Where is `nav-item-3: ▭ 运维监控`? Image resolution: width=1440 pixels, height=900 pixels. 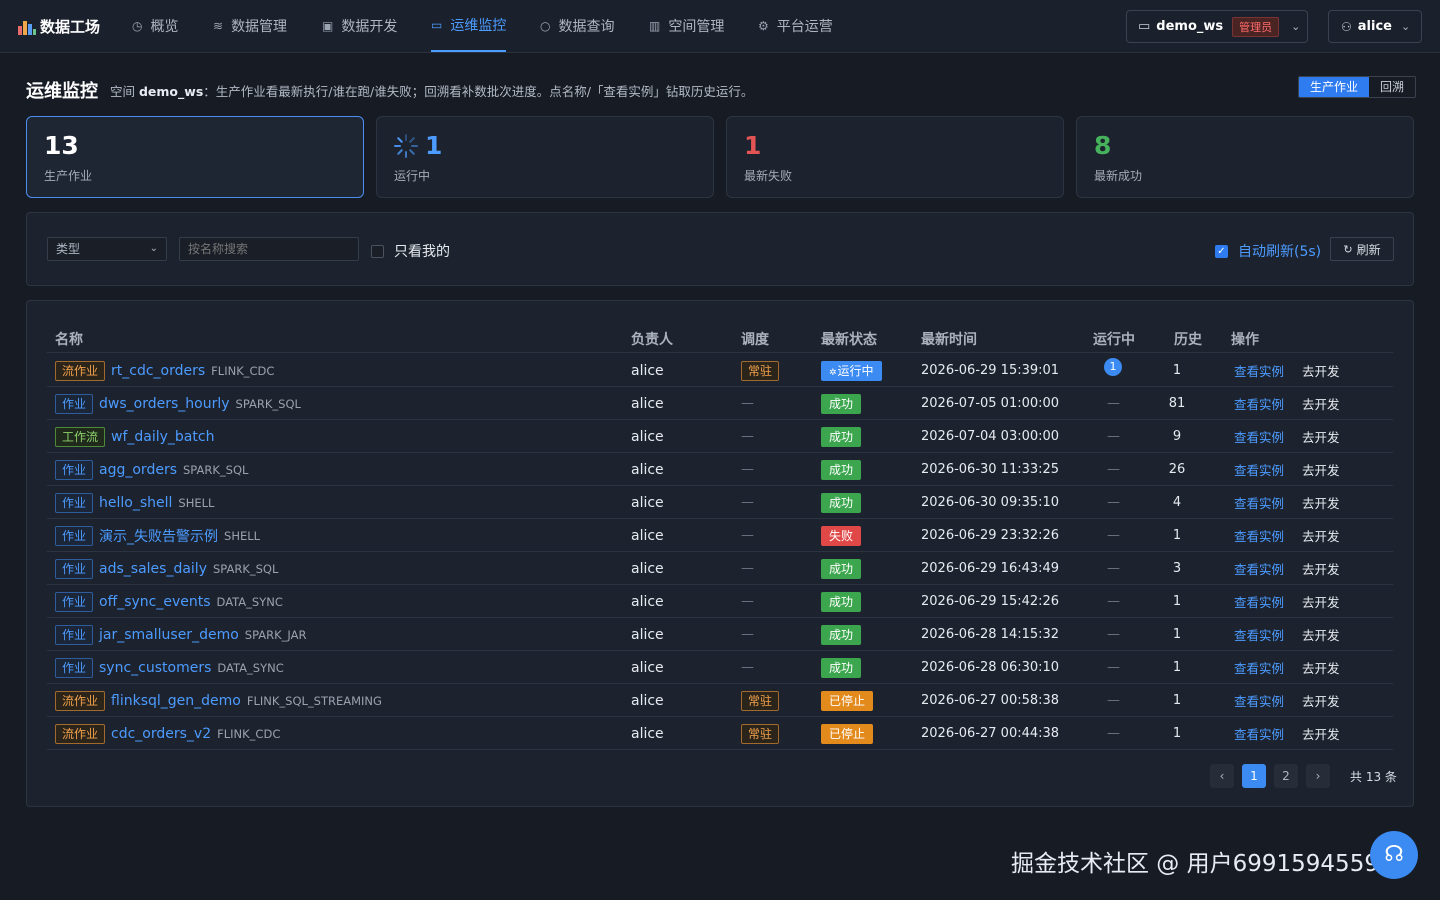 nav-item-3: ▭ 运维监控 is located at coordinates (469, 26).